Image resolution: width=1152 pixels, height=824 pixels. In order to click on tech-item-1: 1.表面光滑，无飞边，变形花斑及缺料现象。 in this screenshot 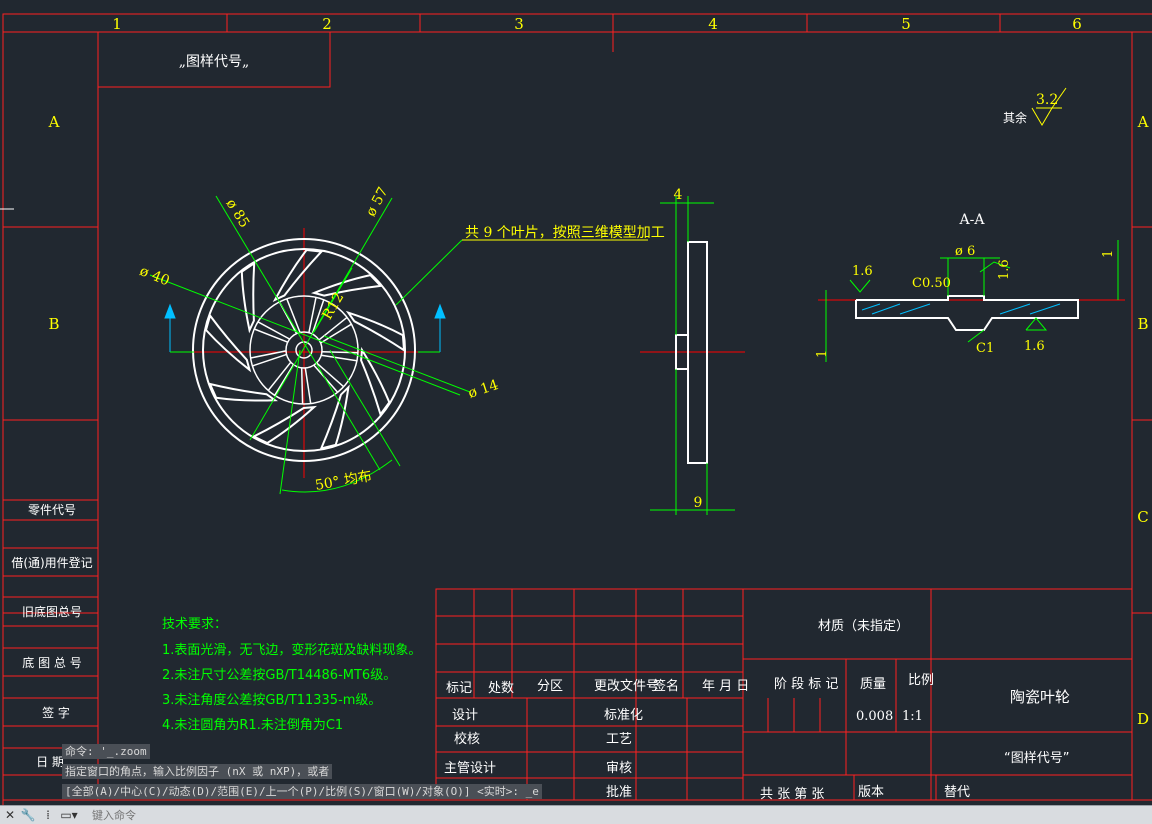, I will do `click(291, 650)`.